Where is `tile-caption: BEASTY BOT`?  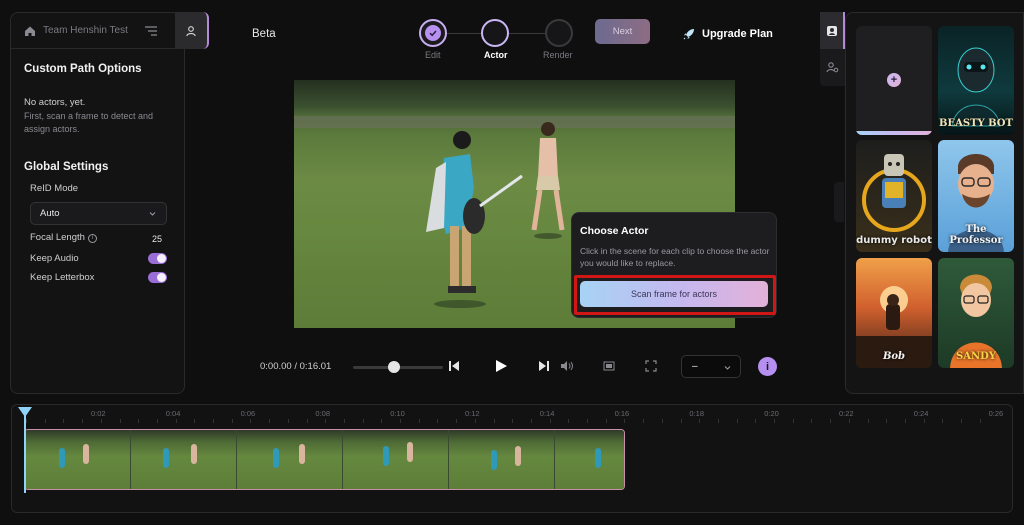 tile-caption: BEASTY BOT is located at coordinates (976, 123).